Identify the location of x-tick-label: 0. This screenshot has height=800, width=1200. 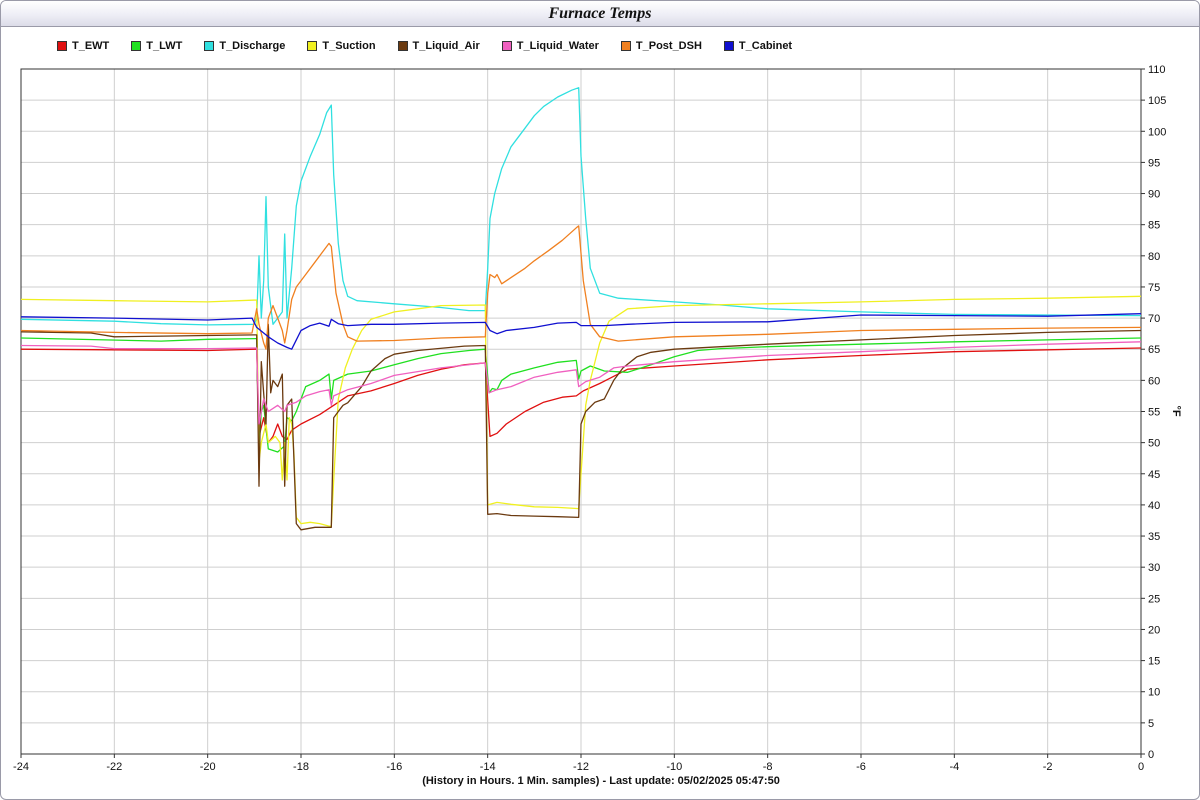
(1141, 767).